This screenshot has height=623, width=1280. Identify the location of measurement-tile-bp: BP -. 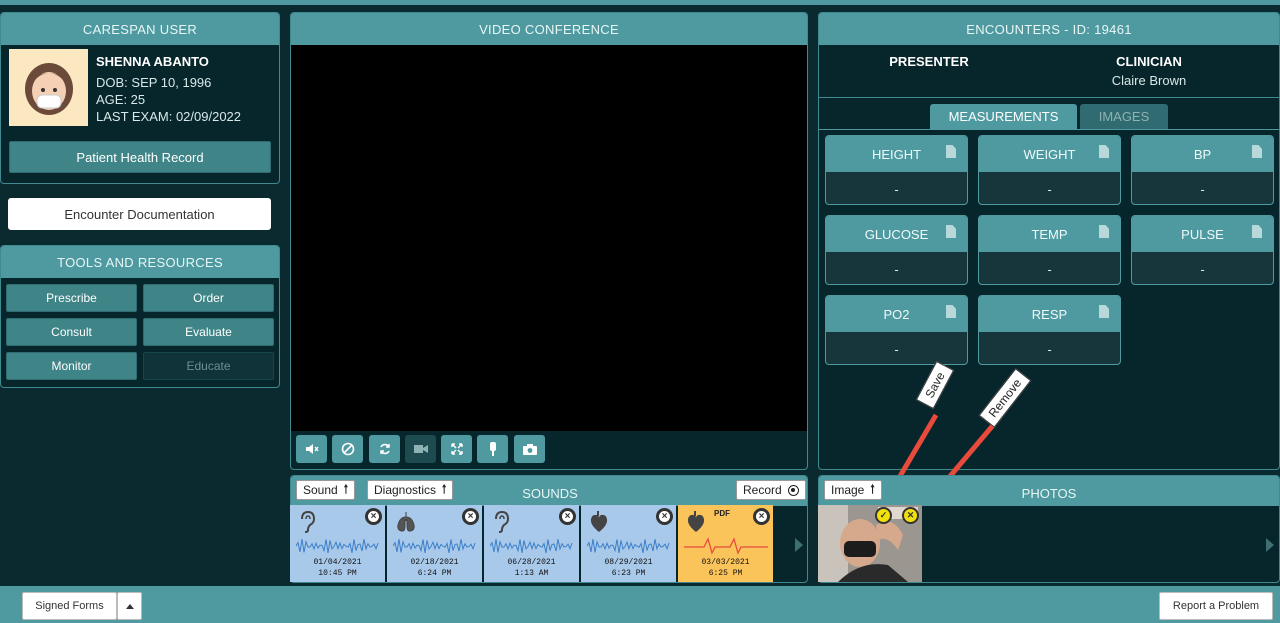
(1202, 170).